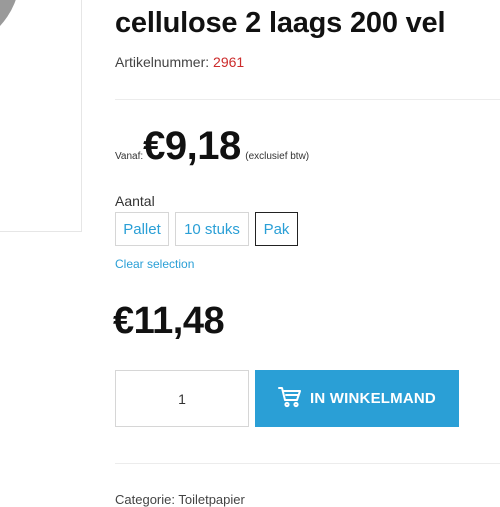 This screenshot has height=507, width=500. What do you see at coordinates (169, 321) in the screenshot?
I see `product-price: €11,48` at bounding box center [169, 321].